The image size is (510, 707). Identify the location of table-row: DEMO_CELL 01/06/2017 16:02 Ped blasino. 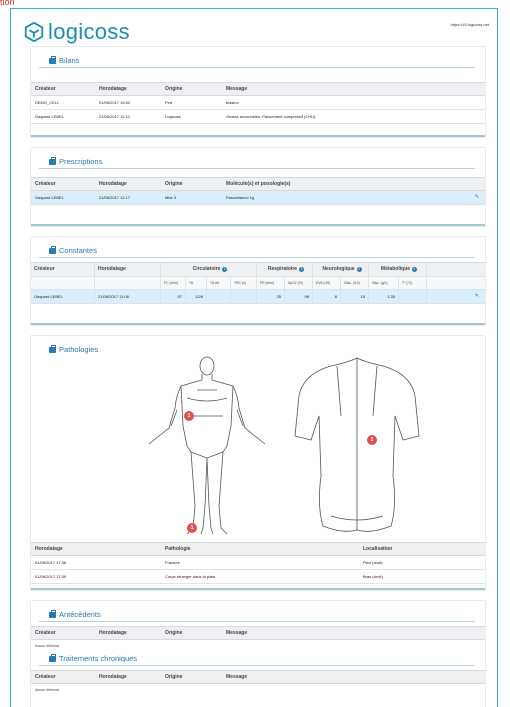
(258, 103).